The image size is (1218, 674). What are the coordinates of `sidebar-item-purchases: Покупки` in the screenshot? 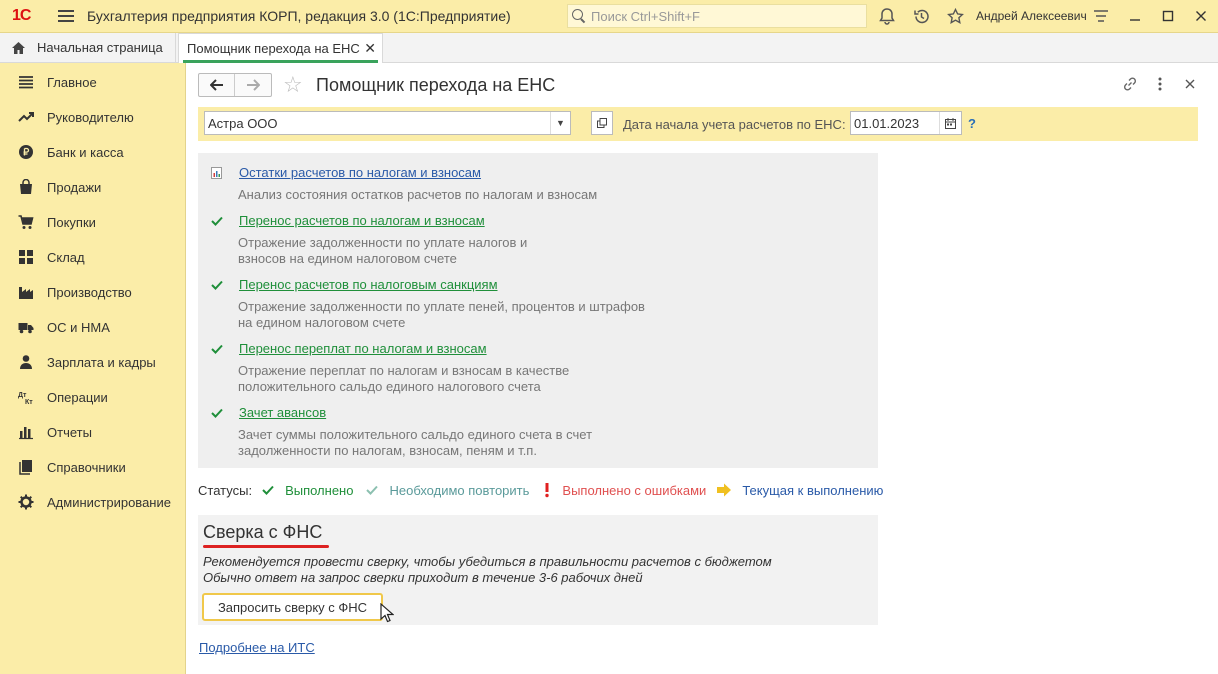 It's located at (93, 222).